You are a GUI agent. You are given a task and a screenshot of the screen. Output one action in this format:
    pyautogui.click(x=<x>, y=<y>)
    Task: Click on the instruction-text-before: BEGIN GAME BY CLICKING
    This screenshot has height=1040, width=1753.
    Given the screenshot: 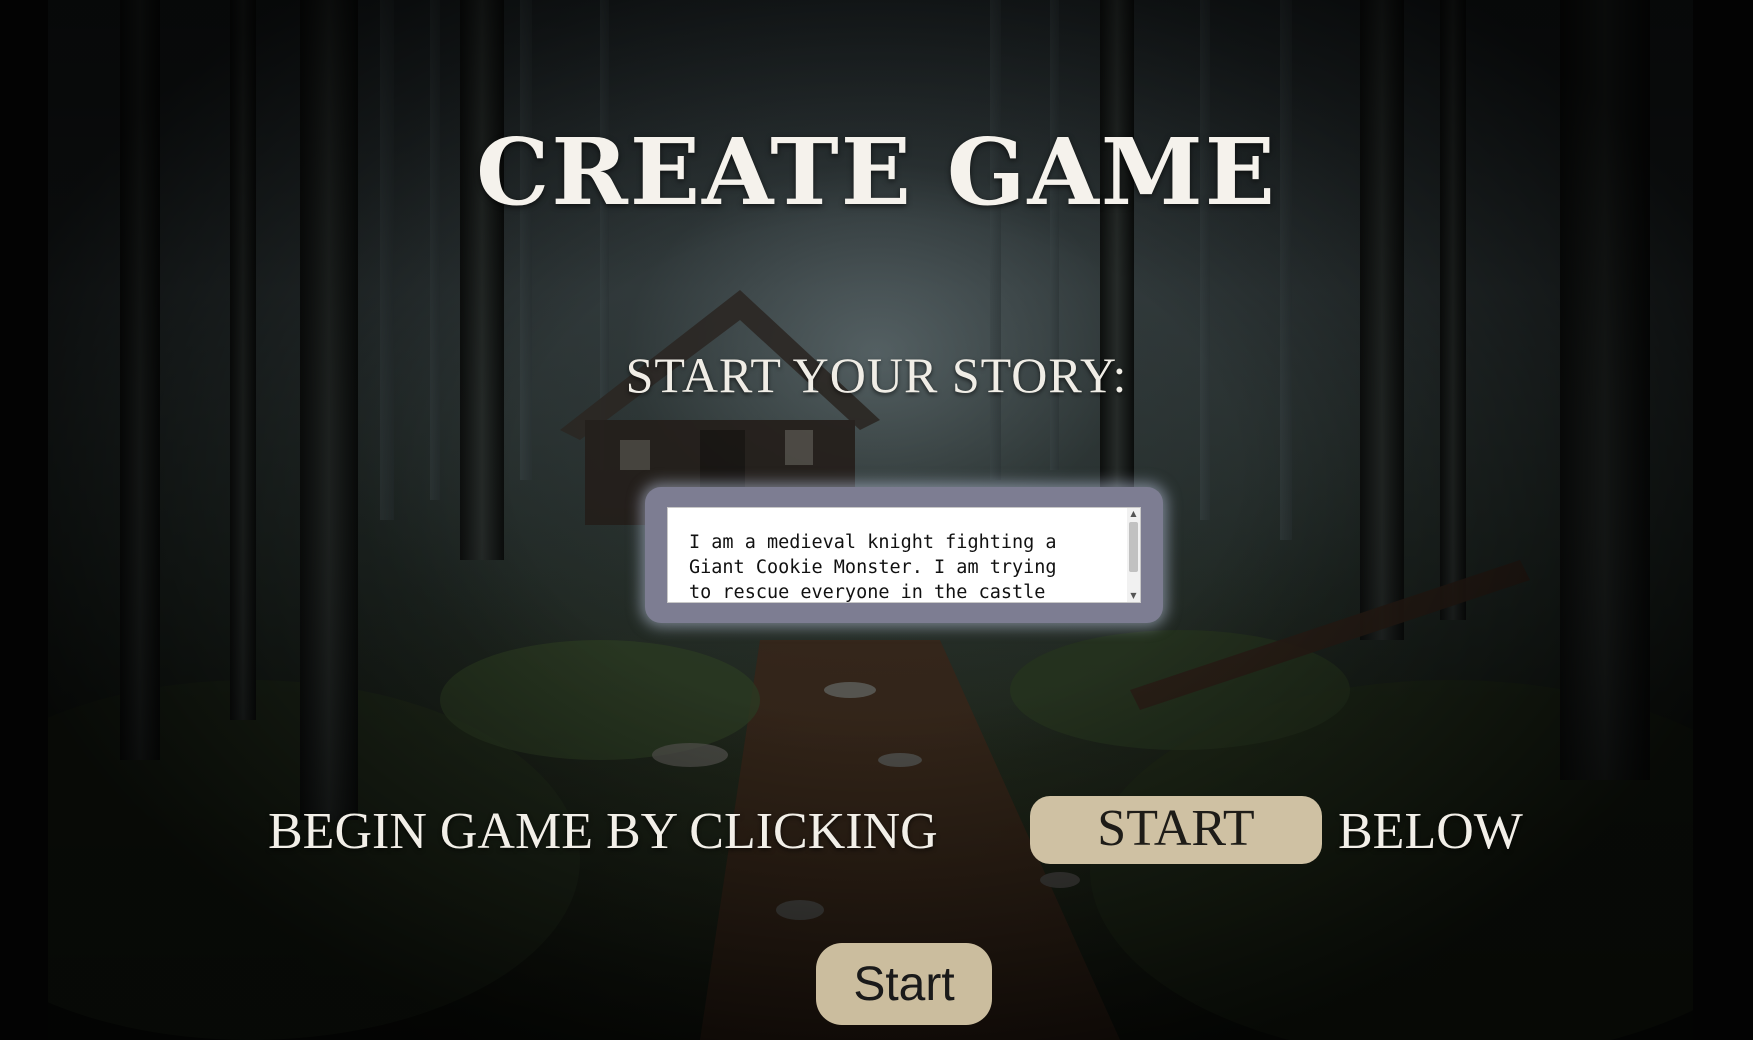 What is the action you would take?
    pyautogui.click(x=603, y=831)
    